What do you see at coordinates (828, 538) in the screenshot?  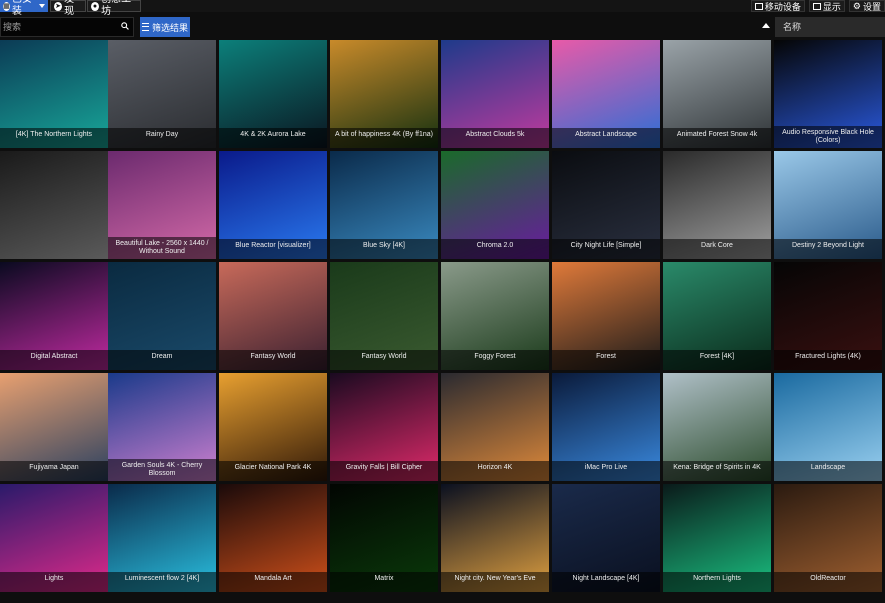 I see `wallpaper-tile: OldReactor` at bounding box center [828, 538].